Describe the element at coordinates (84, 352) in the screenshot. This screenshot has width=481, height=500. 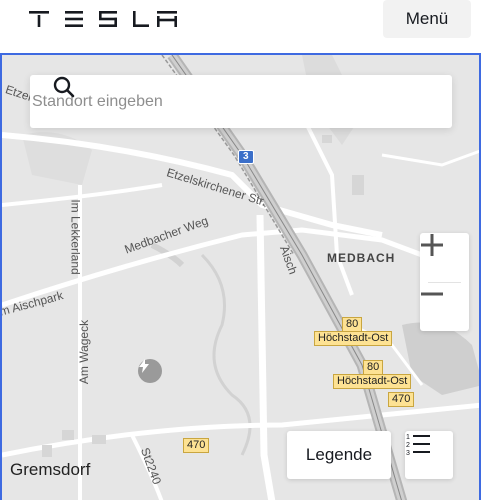
I see `street-label-am-wageck: Am Wageck` at that location.